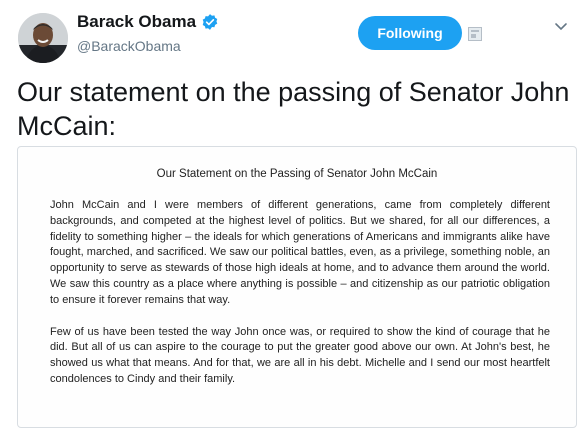 The height and width of the screenshot is (438, 586). I want to click on author-name-row: Barack Obama, so click(148, 22).